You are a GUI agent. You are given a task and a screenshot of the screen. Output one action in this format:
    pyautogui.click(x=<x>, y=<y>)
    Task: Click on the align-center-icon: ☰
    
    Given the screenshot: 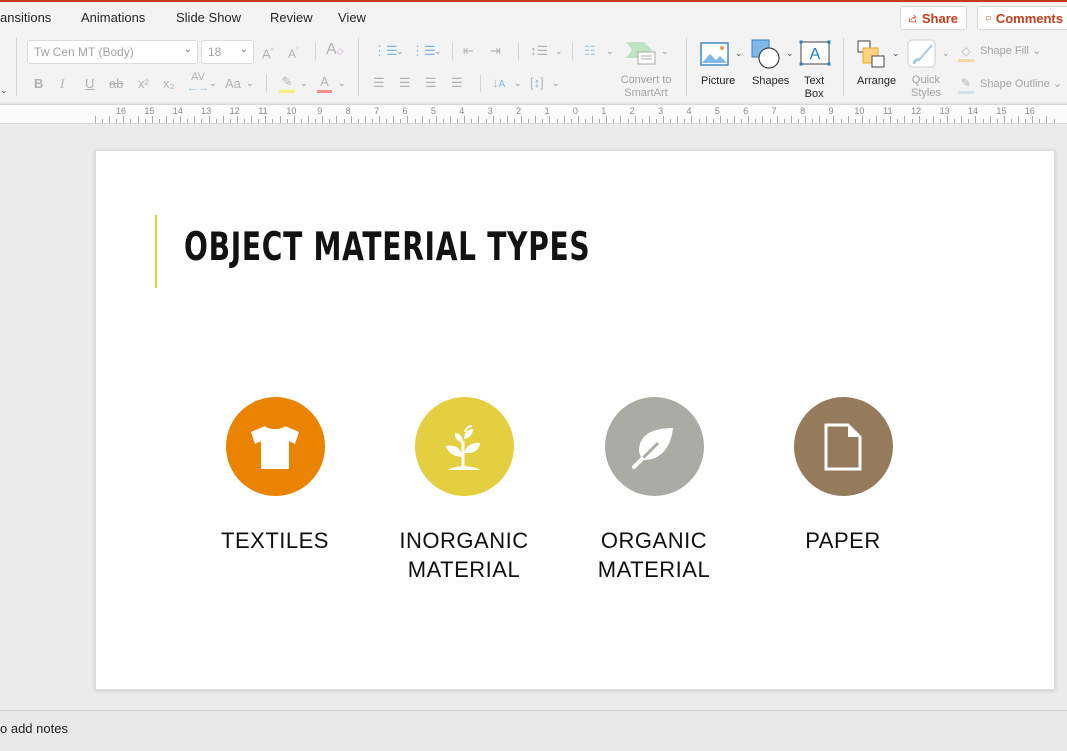 What is the action you would take?
    pyautogui.click(x=405, y=83)
    